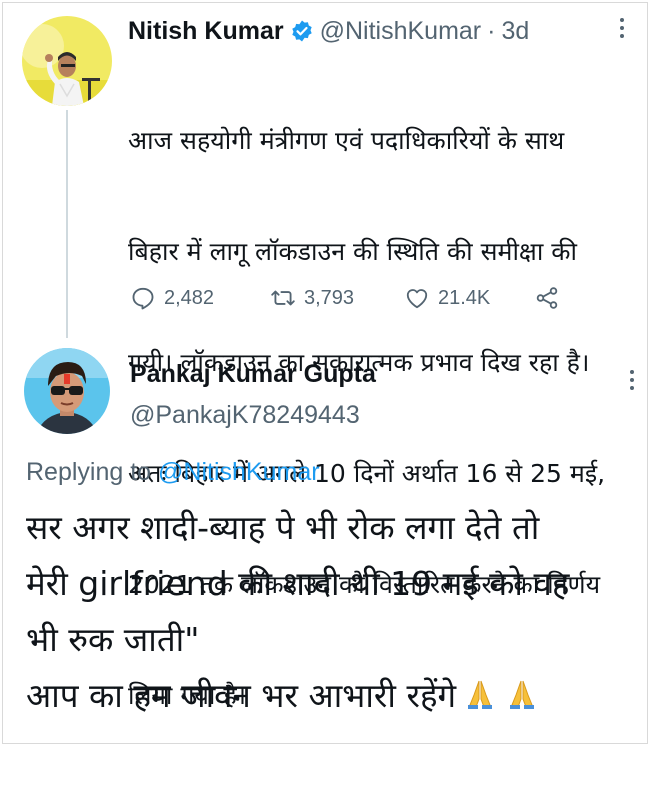  What do you see at coordinates (464, 297) in the screenshot?
I see `like-count: 21.4K` at bounding box center [464, 297].